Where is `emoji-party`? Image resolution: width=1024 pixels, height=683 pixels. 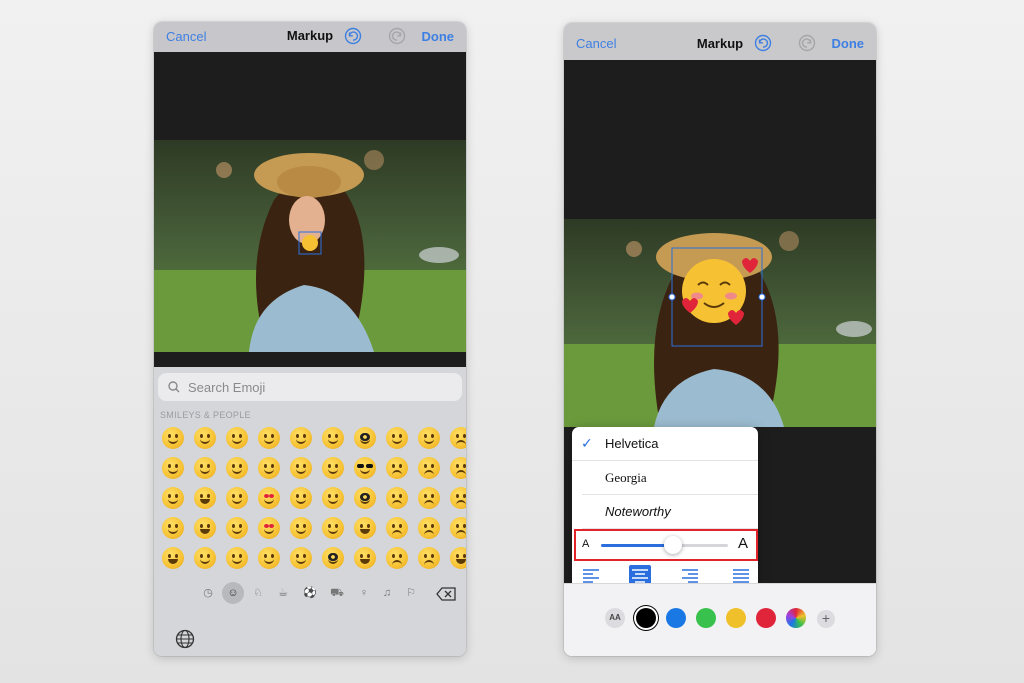
emoji-party is located at coordinates (365, 558).